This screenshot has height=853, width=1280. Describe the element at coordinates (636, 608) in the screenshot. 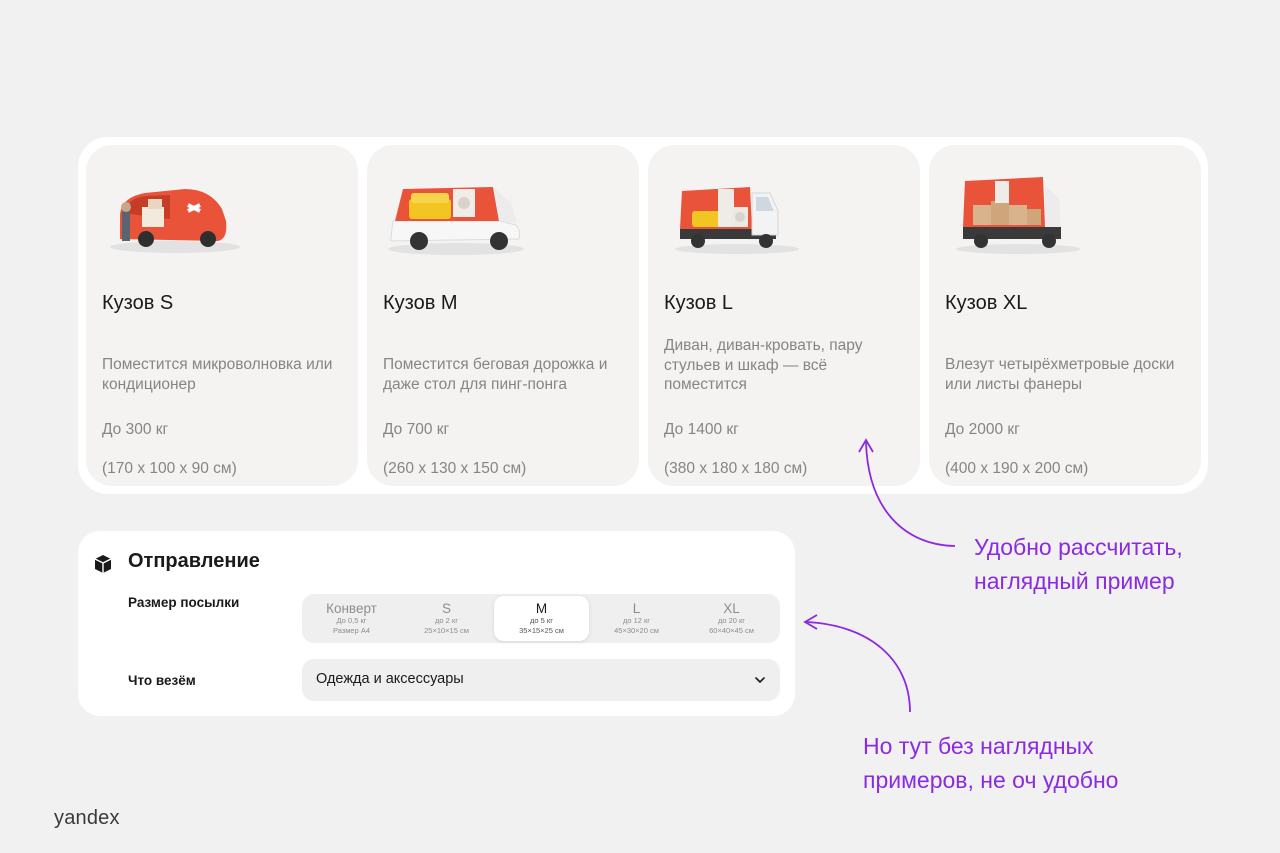

I see `size-option-name: L` at that location.